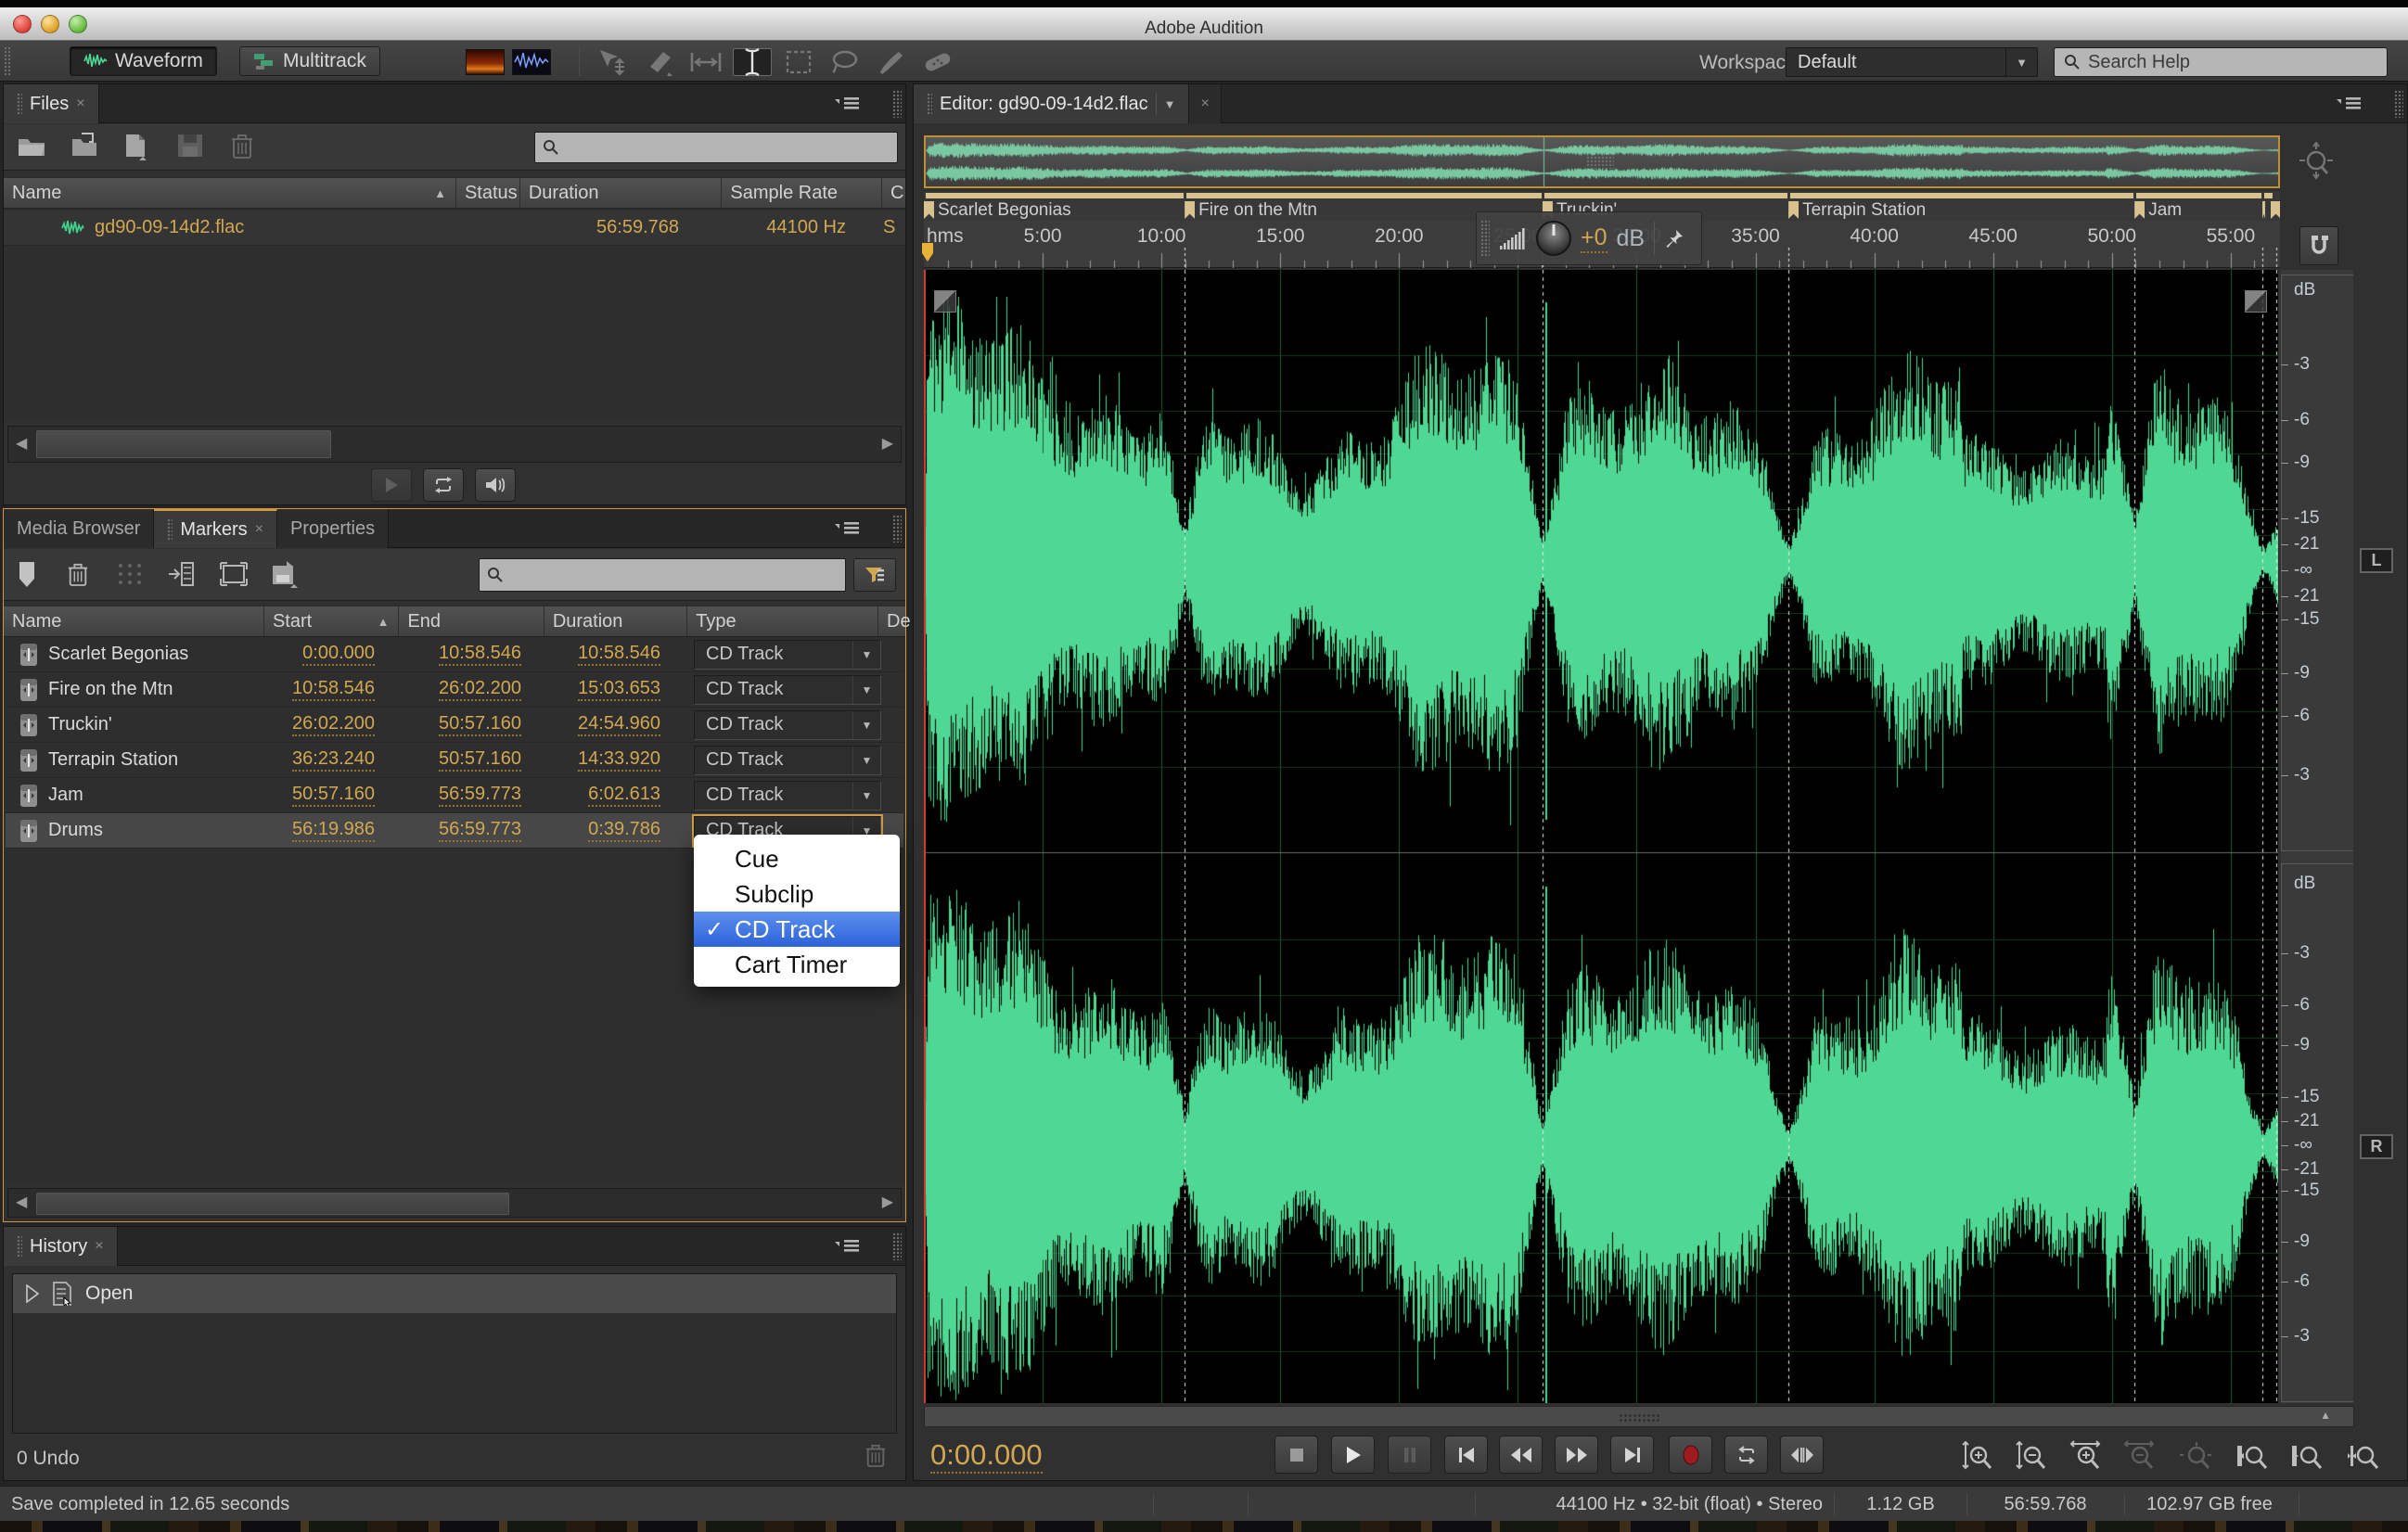 The width and height of the screenshot is (2408, 1532). Describe the element at coordinates (333, 760) in the screenshot. I see `marker-start: 36:23.240` at that location.